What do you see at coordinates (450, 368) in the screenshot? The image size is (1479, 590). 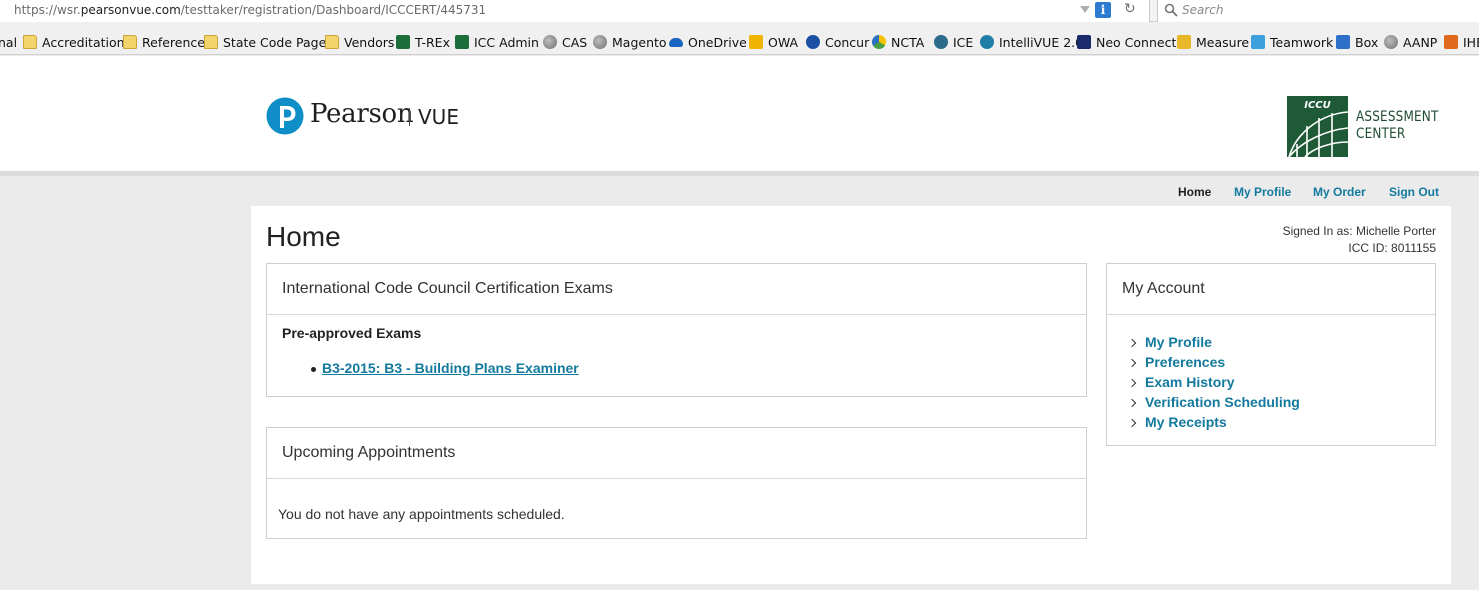 I see `exam-link-b3: B3-2015: B3 - Building Plans Examiner` at bounding box center [450, 368].